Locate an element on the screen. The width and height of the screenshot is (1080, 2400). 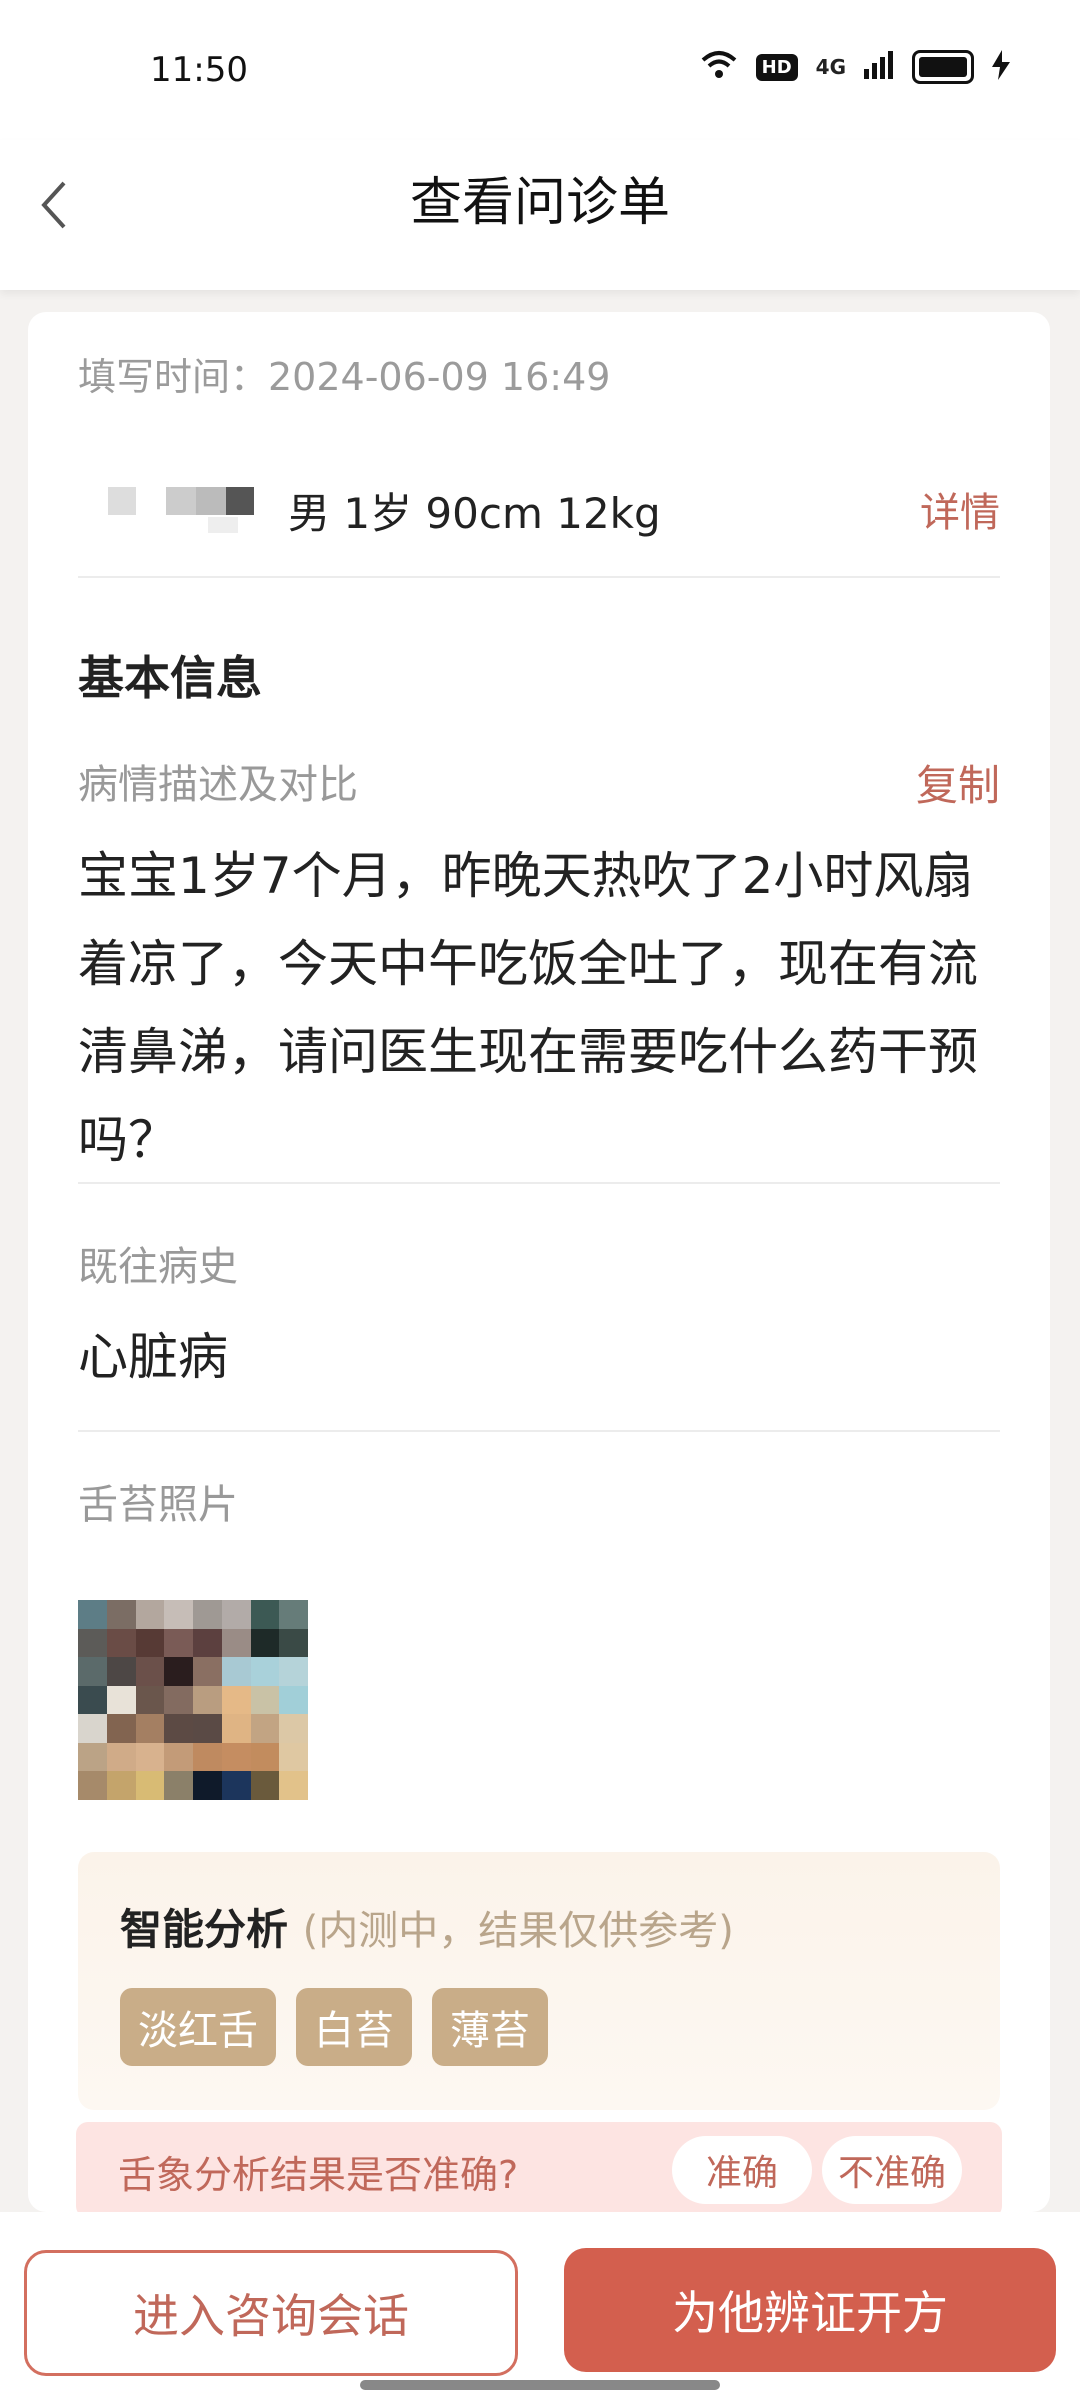
tongue-photo is located at coordinates (193, 1700).